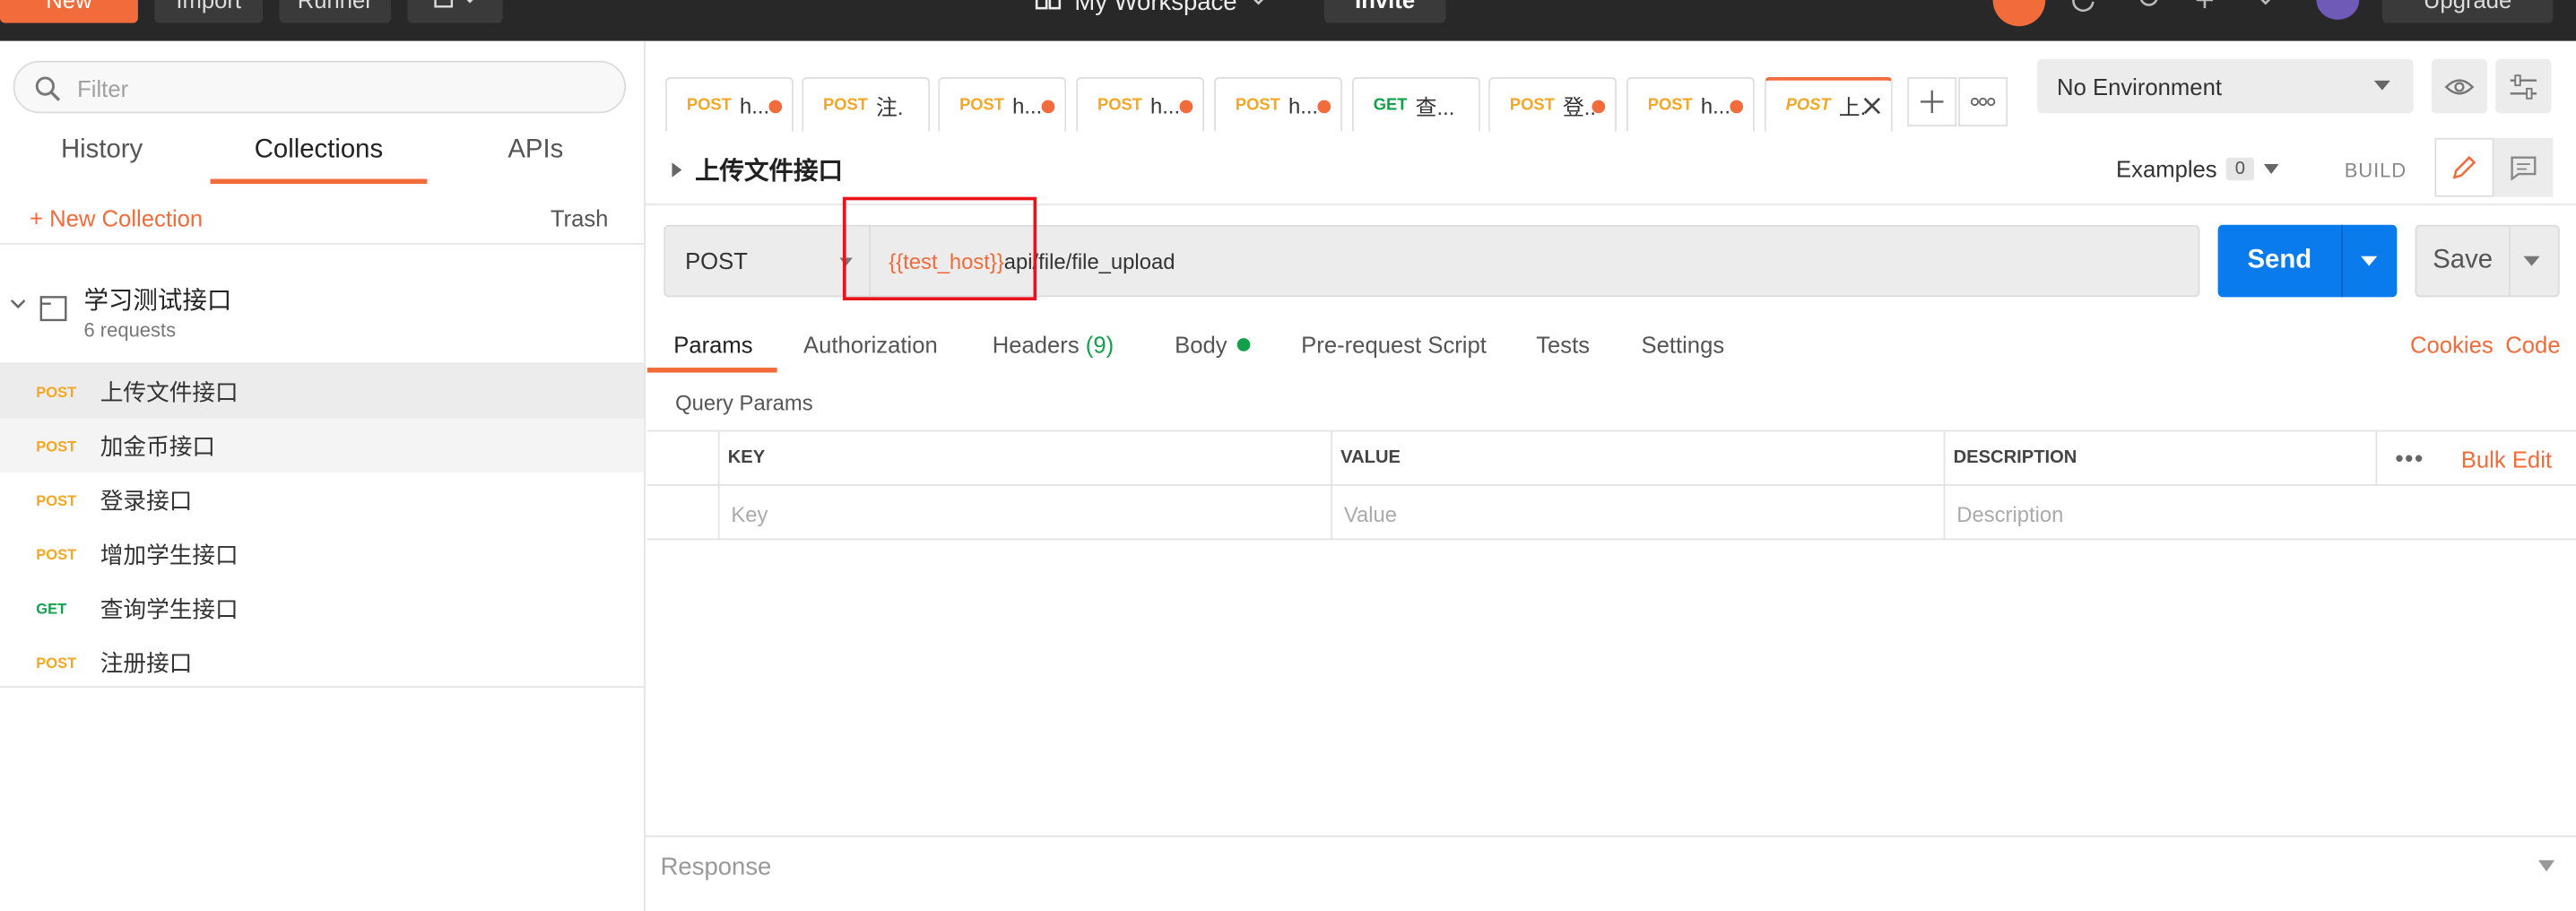 This screenshot has width=2576, height=911. I want to click on edit-mode-button, so click(2464, 167).